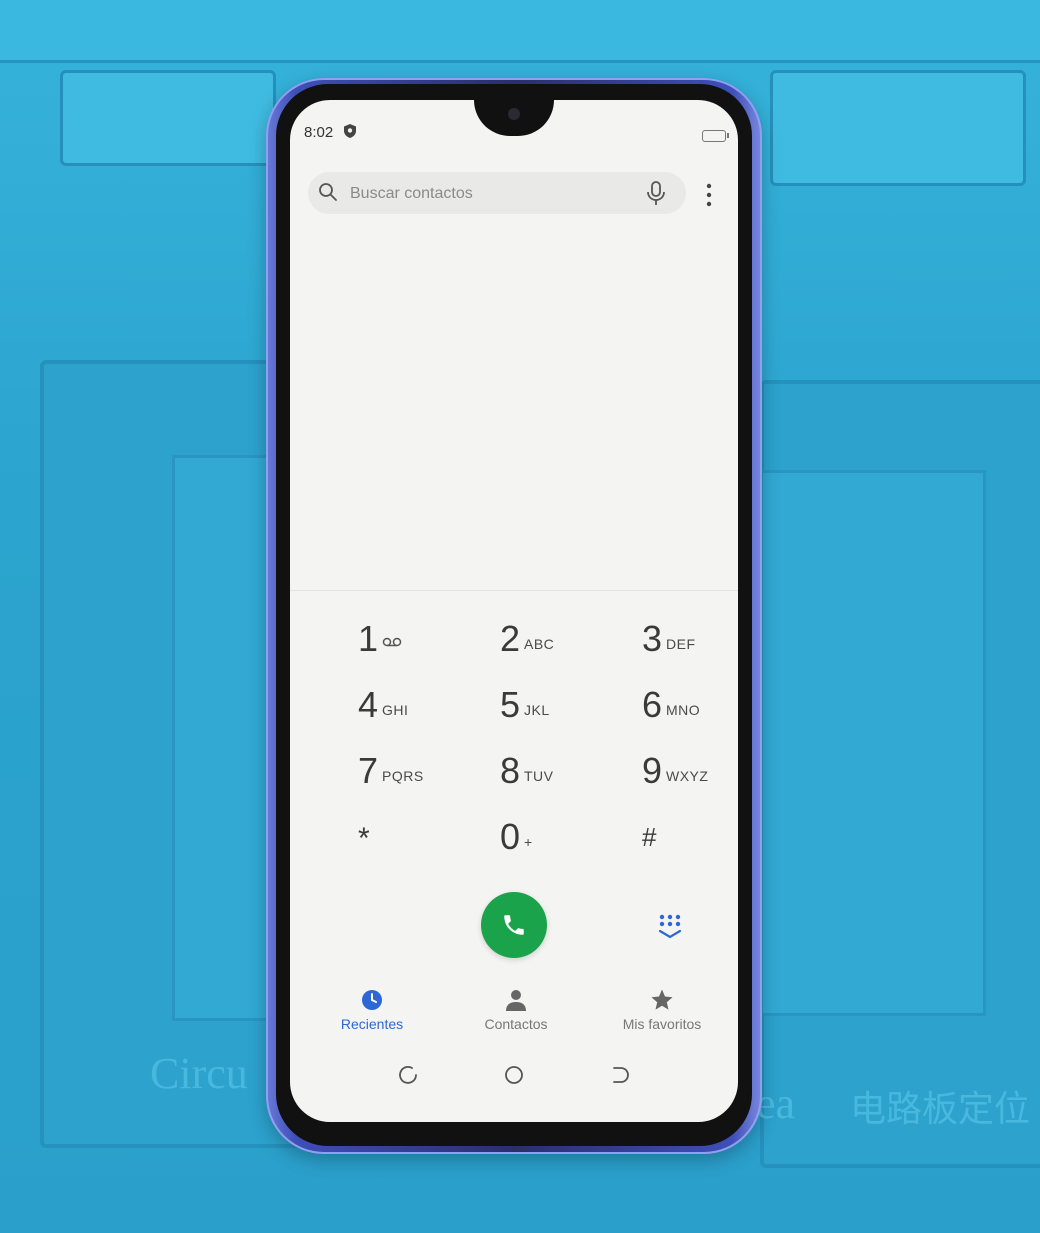 The height and width of the screenshot is (1233, 1040). What do you see at coordinates (539, 776) in the screenshot?
I see `key-letters: TUV` at bounding box center [539, 776].